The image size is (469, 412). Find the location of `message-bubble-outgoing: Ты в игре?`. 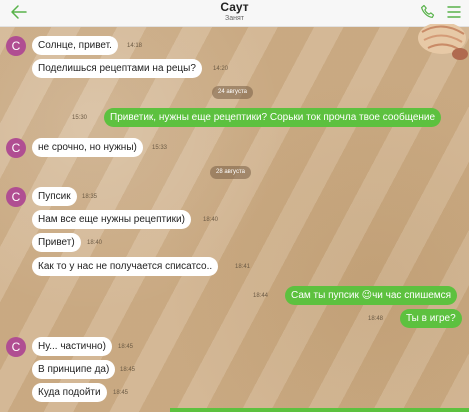

message-bubble-outgoing: Ты в игре? is located at coordinates (431, 318).